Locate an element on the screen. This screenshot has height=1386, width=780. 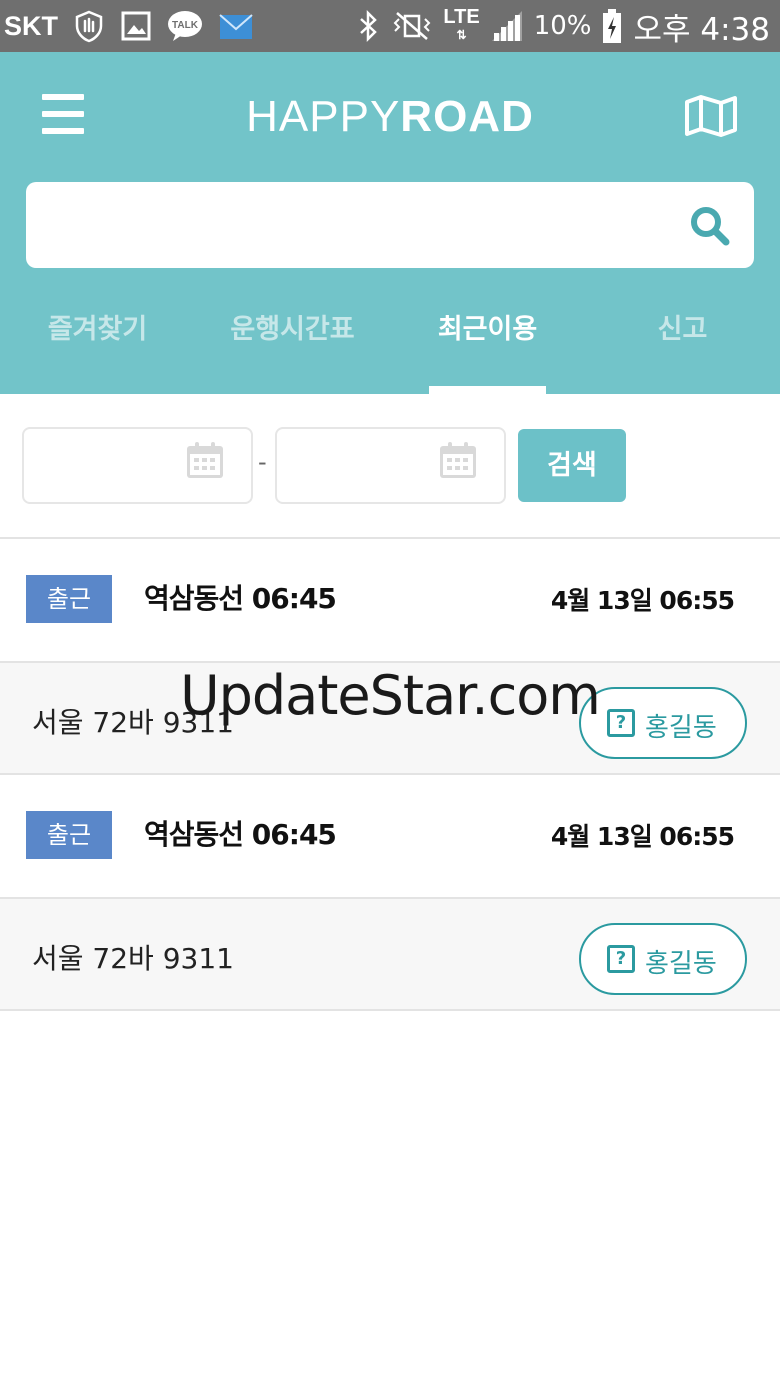
map-icon is located at coordinates (711, 116).